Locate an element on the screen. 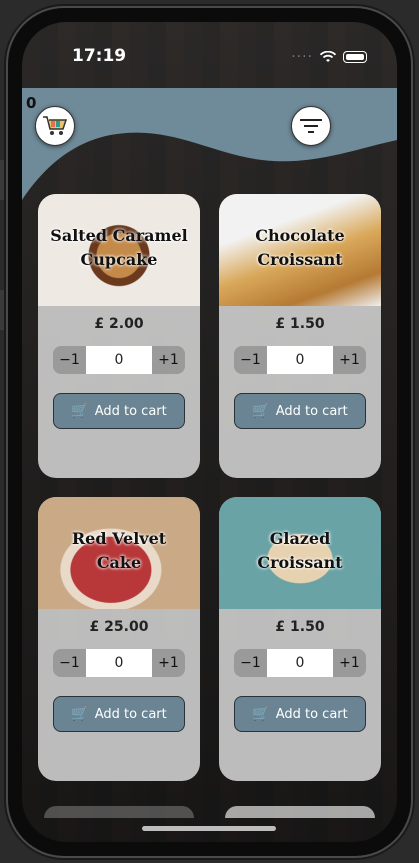  home-indicator is located at coordinates (209, 828).